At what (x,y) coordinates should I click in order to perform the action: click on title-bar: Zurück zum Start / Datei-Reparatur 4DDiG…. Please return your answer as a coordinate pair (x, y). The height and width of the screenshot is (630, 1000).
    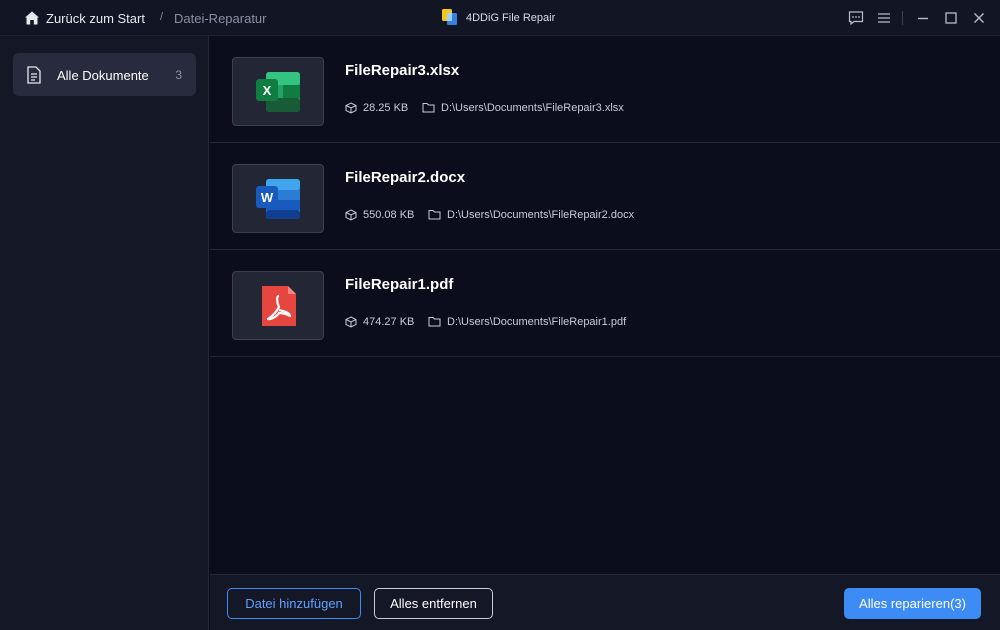
    Looking at the image, I should click on (500, 18).